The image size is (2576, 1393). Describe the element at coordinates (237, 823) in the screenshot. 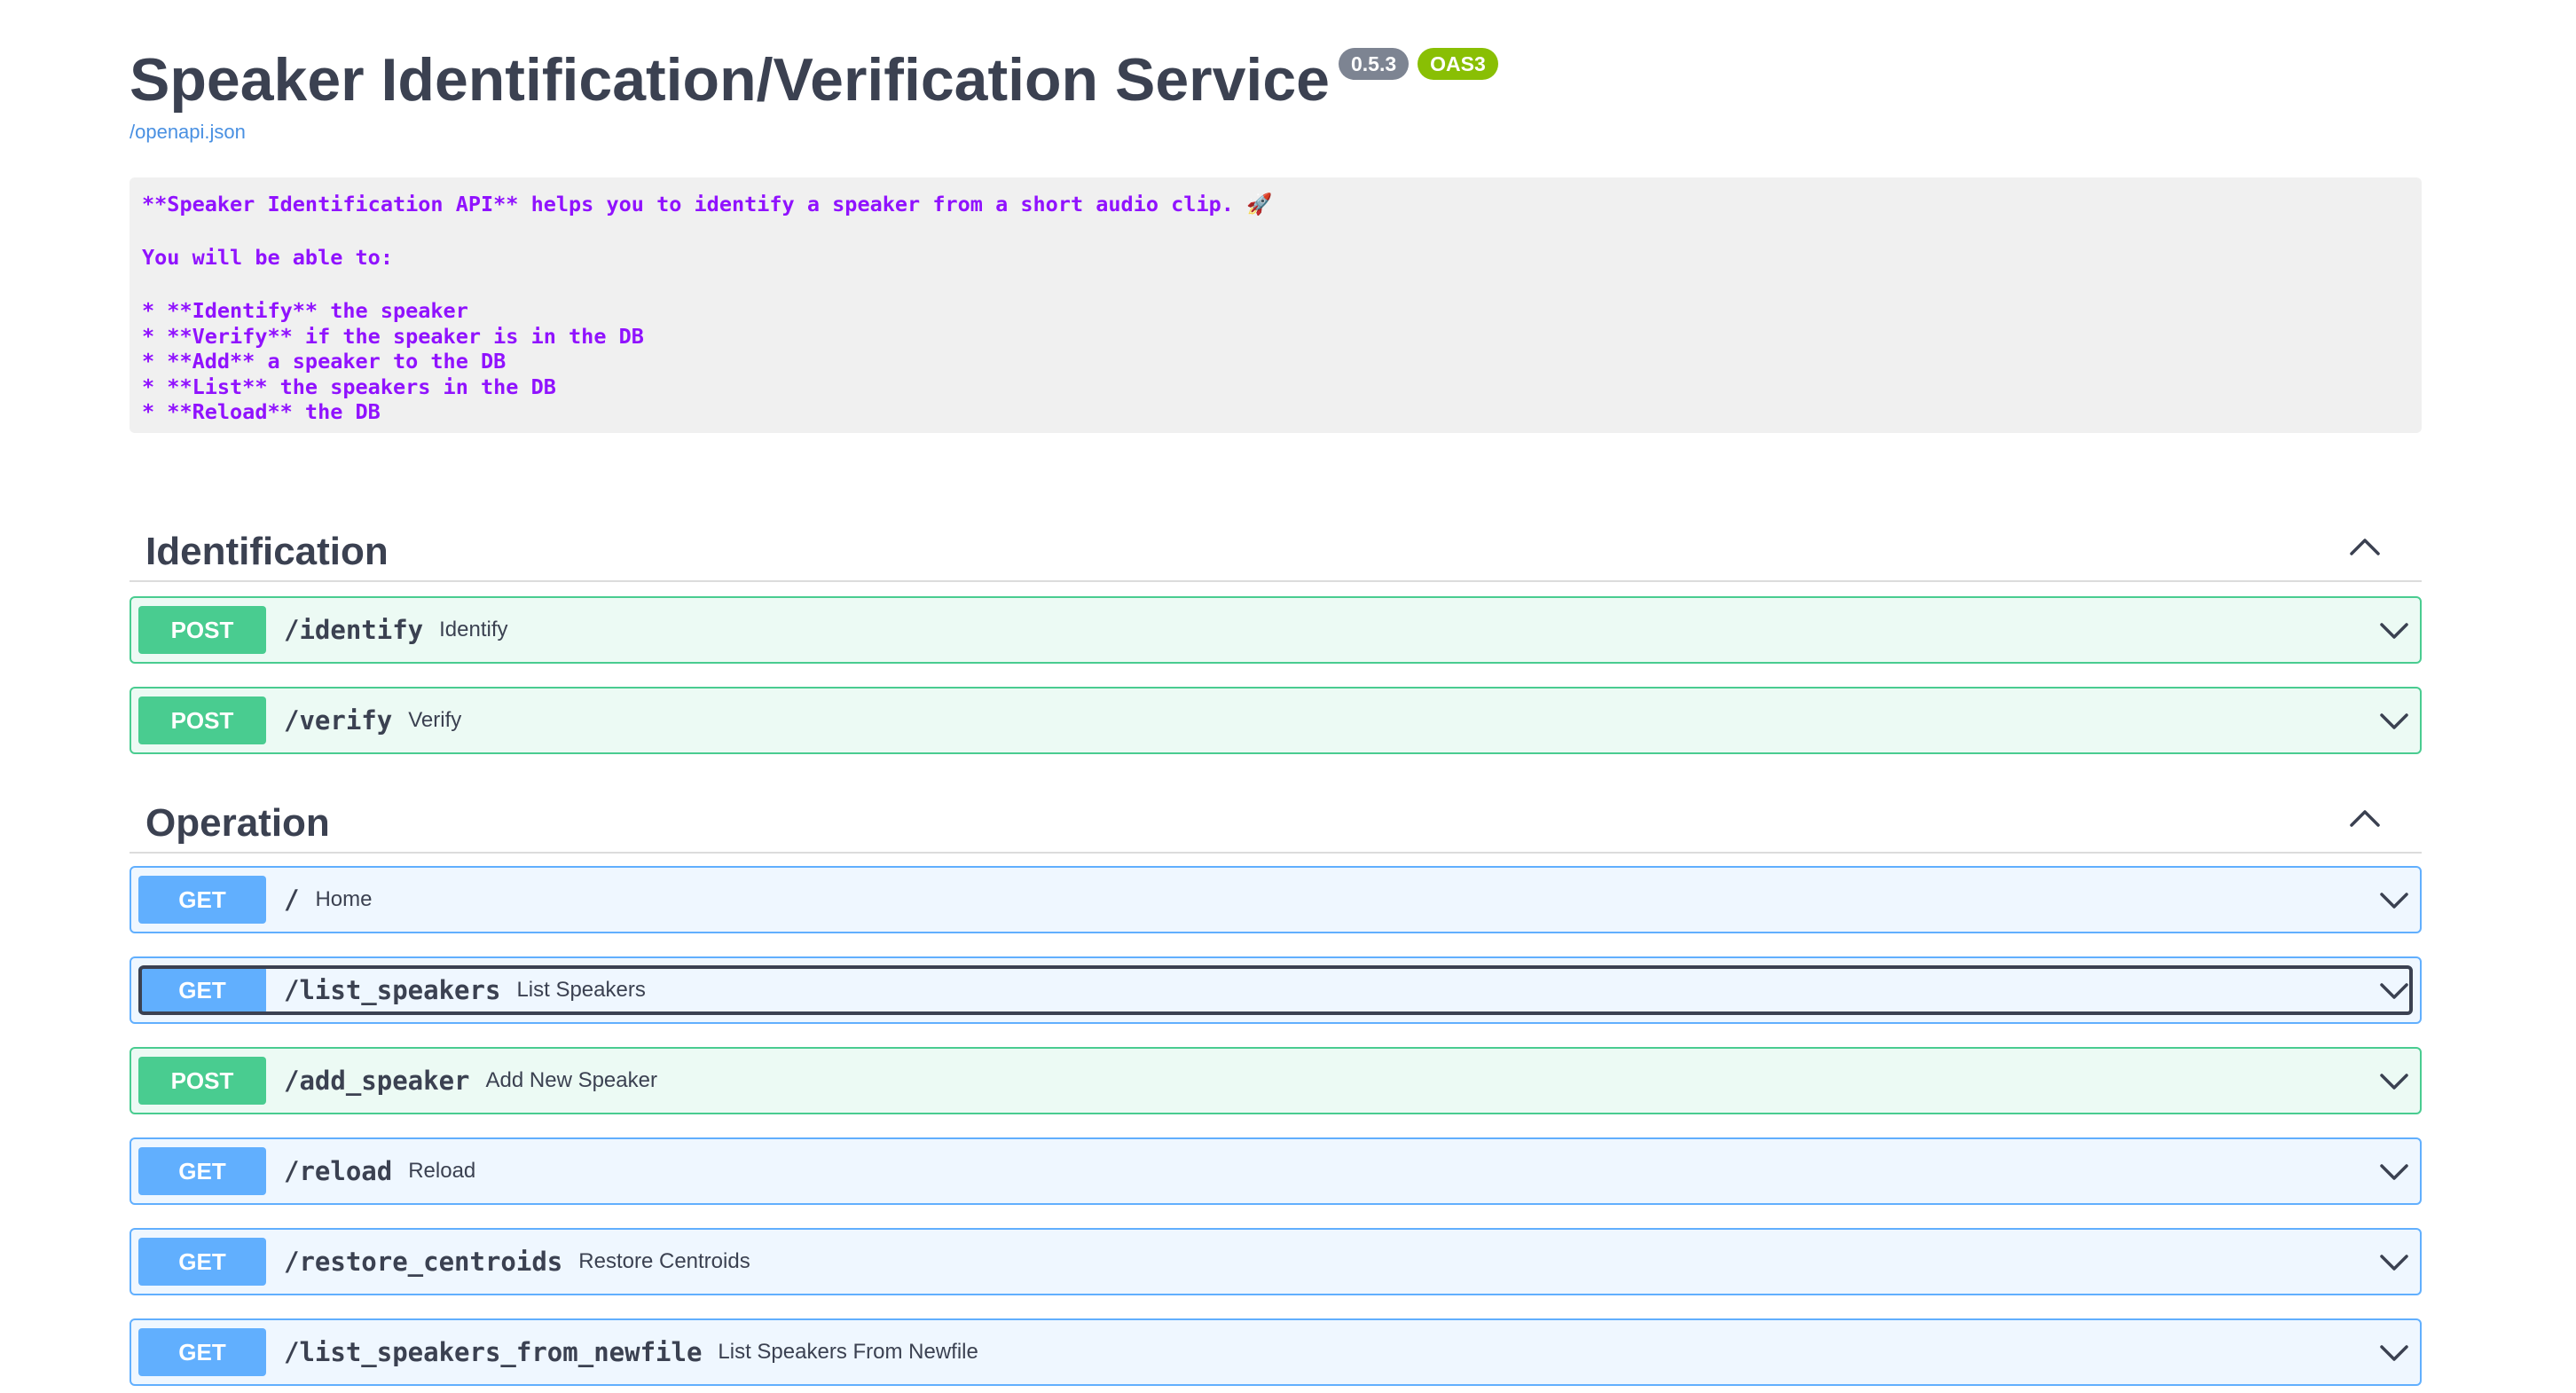

I see `tag-title: Operation` at that location.